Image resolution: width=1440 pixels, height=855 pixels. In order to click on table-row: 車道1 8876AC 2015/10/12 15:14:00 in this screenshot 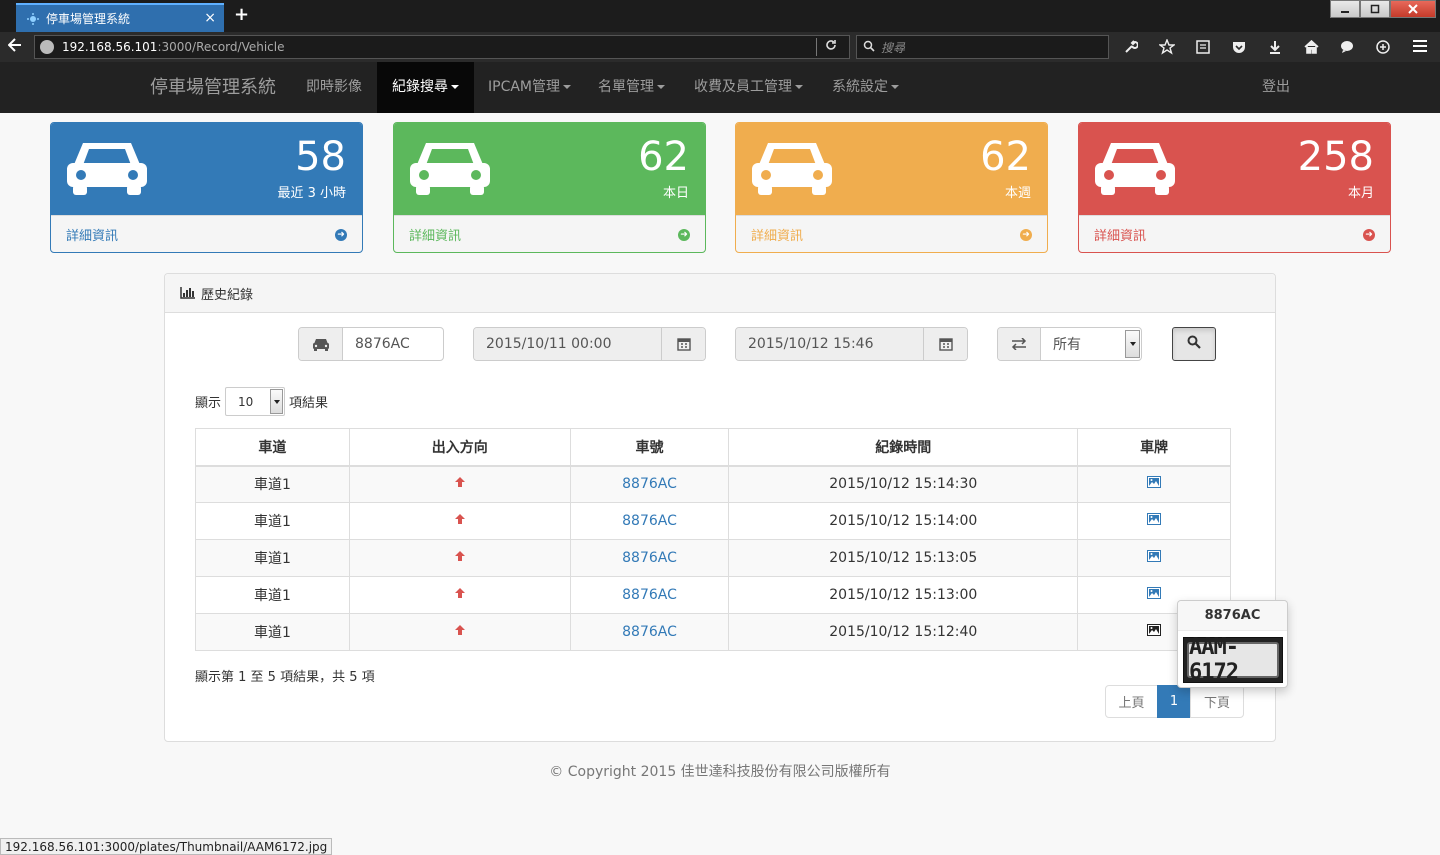, I will do `click(713, 521)`.